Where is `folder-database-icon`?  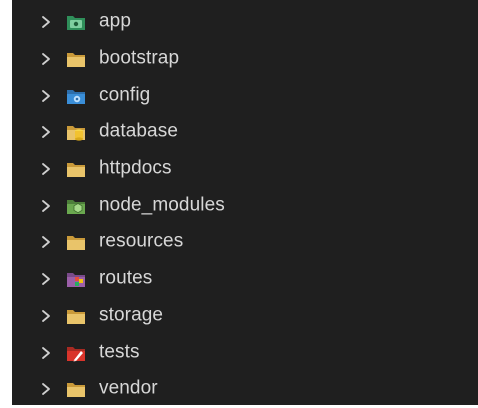 folder-database-icon is located at coordinates (76, 134).